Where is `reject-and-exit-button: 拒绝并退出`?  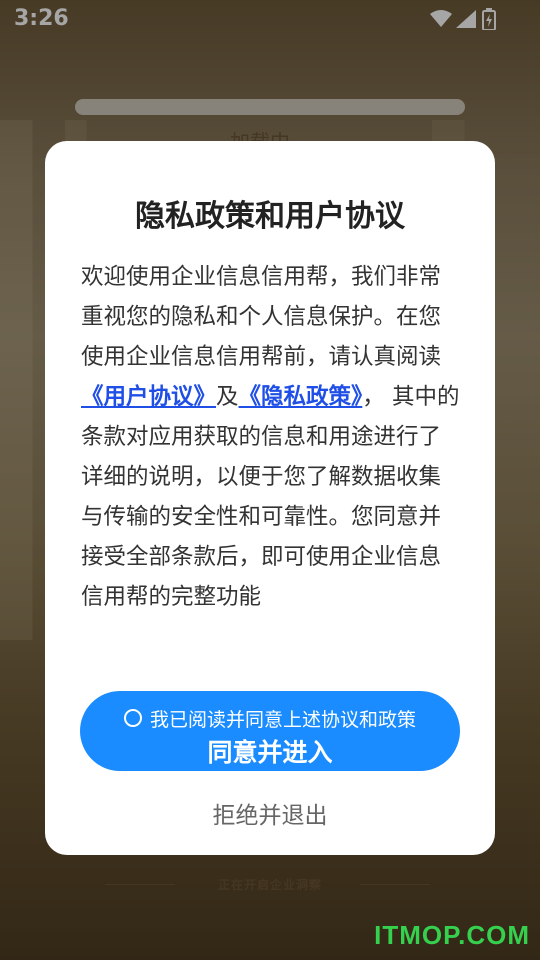
reject-and-exit-button: 拒绝并退出 is located at coordinates (270, 813).